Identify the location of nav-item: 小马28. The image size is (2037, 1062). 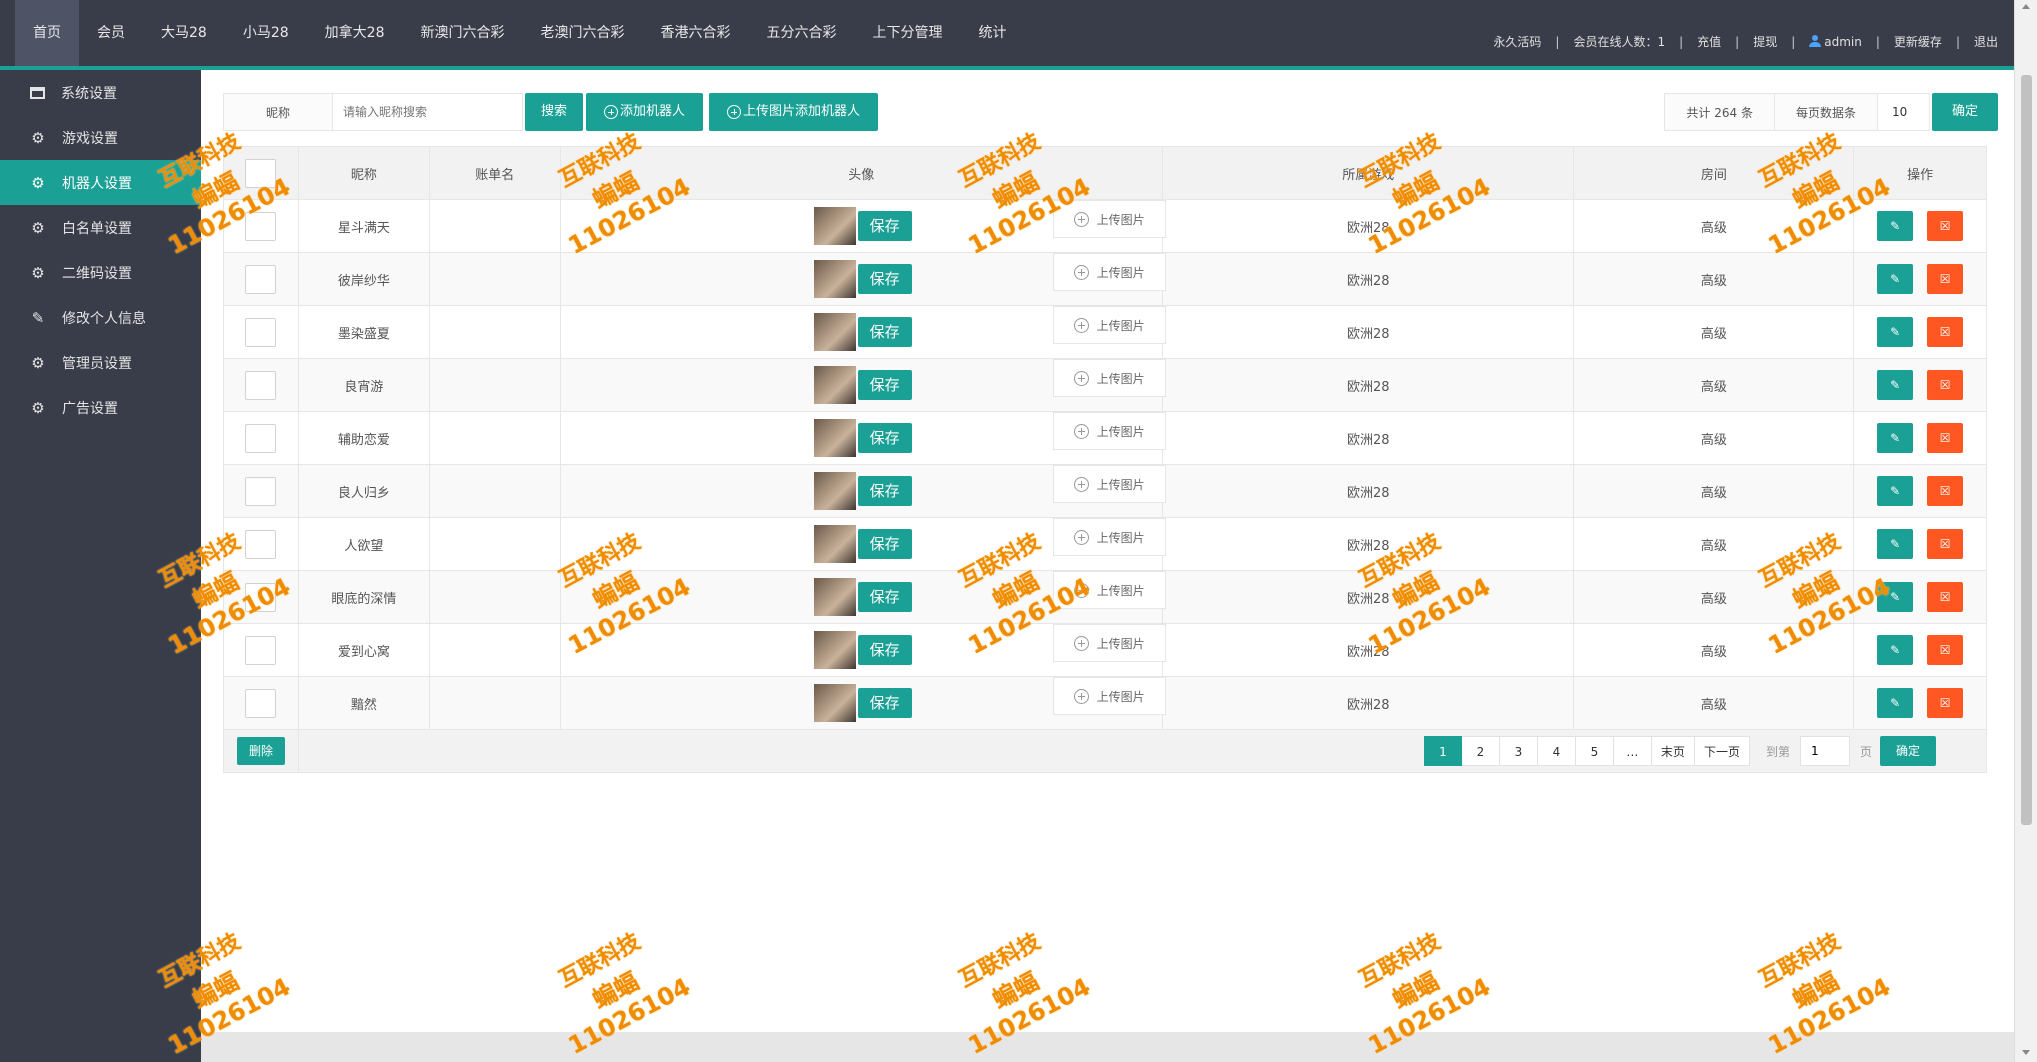
(266, 33).